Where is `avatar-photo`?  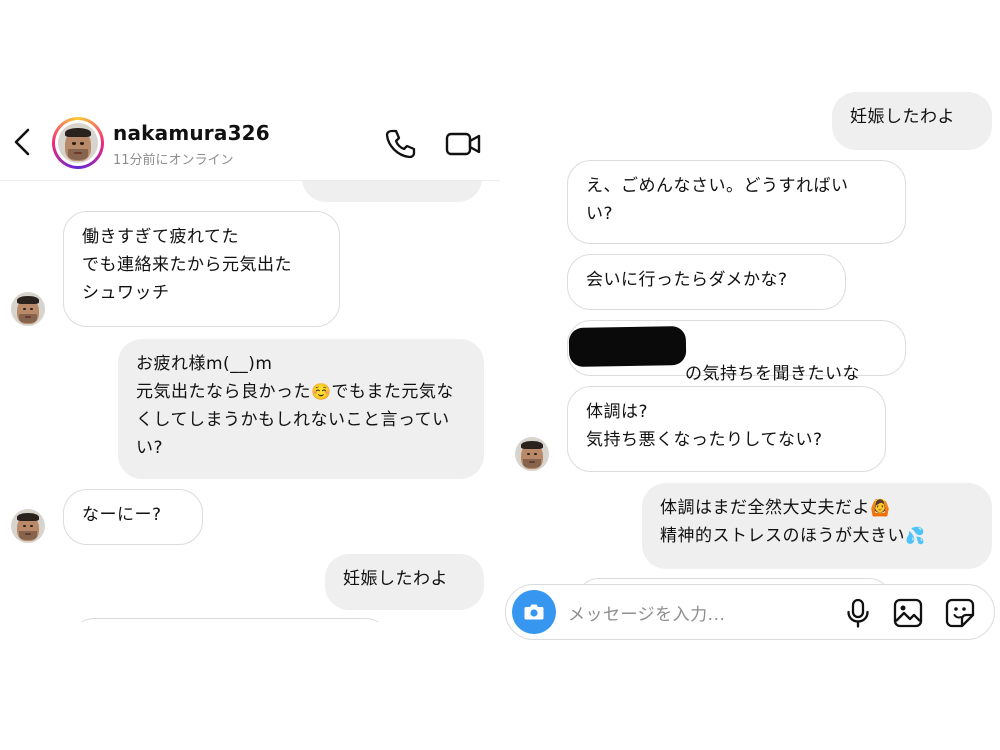 avatar-photo is located at coordinates (78, 143).